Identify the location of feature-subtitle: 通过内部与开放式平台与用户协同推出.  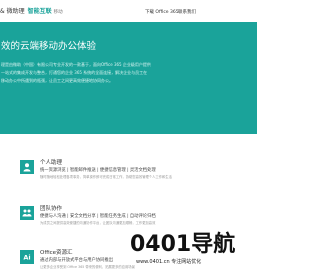
(77, 260).